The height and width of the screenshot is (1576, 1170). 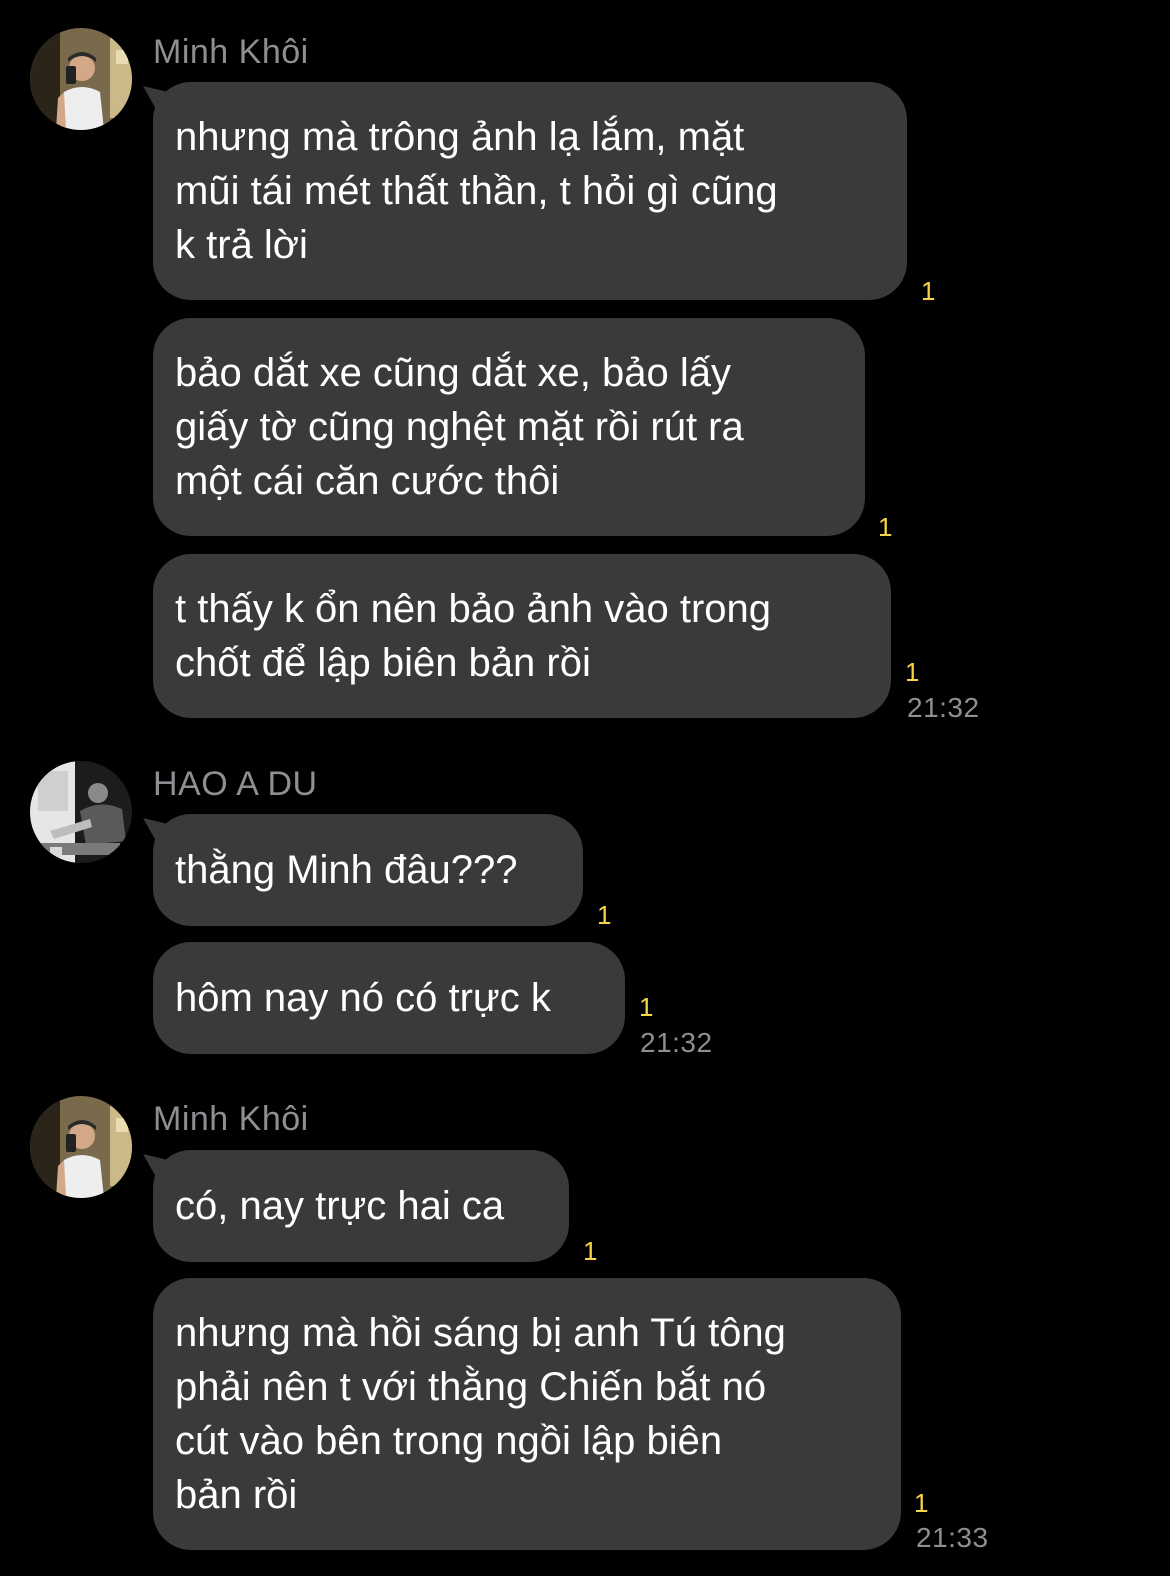 I want to click on bw-photo-avatar-image, so click(x=81, y=812).